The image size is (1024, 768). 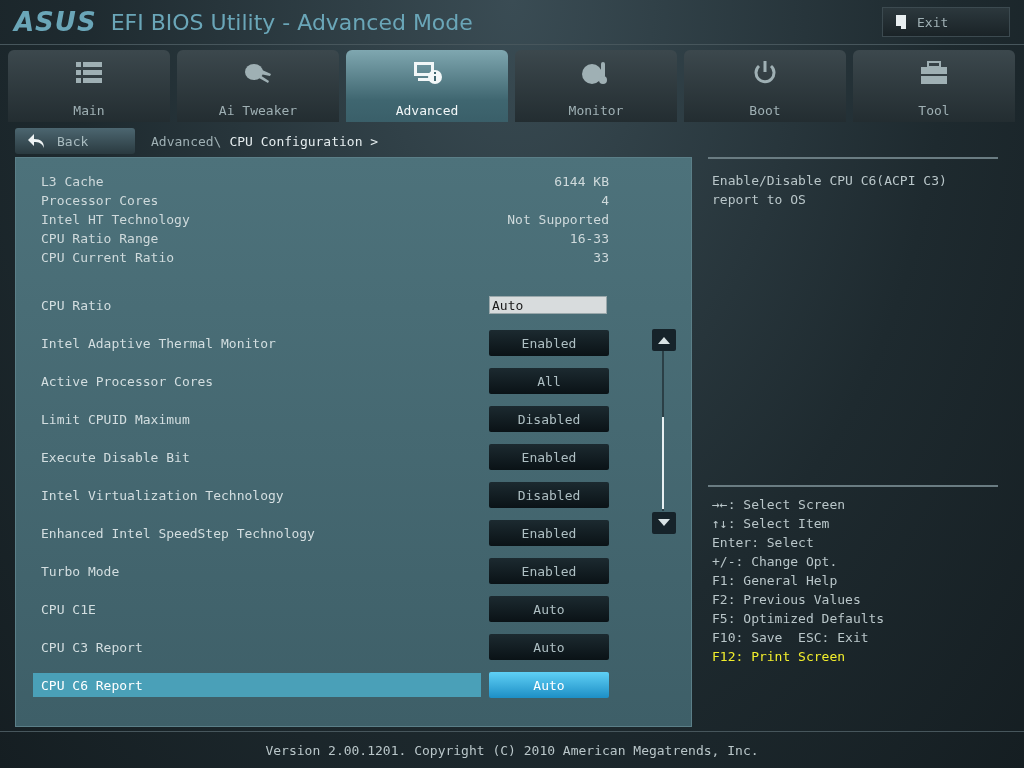 What do you see at coordinates (771, 524) in the screenshot?
I see `key-hint: ↑↓: Select Item` at bounding box center [771, 524].